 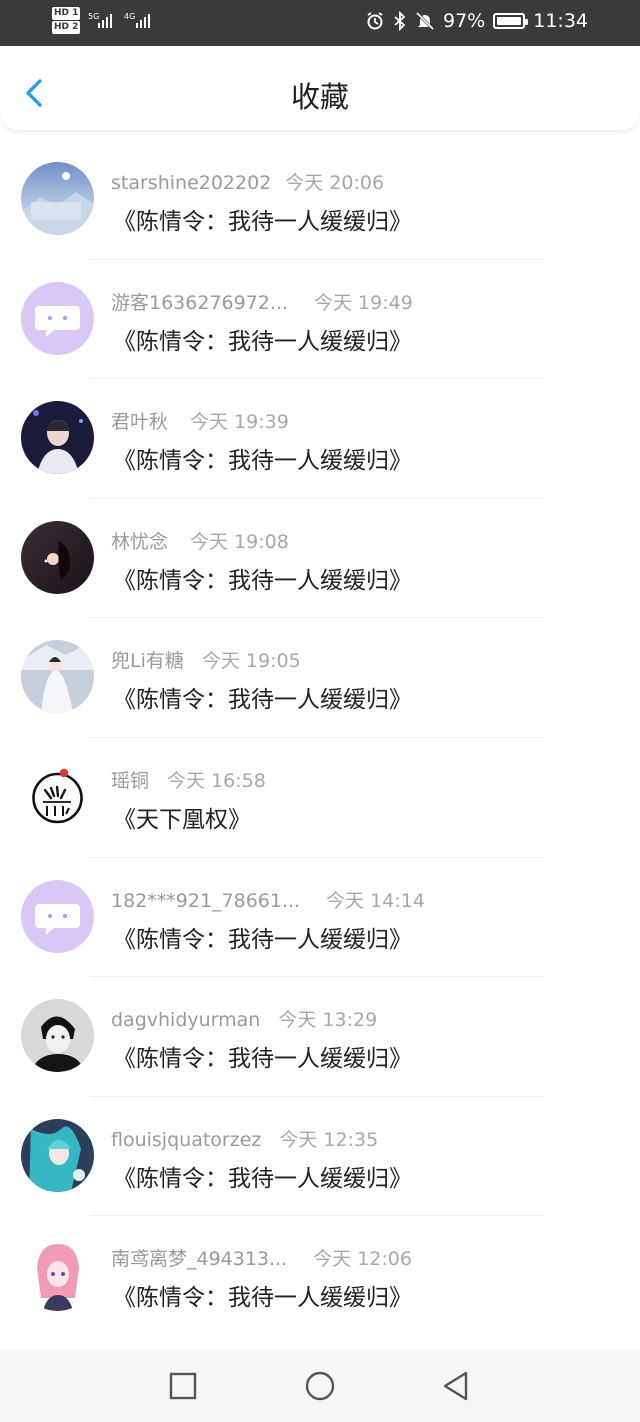 What do you see at coordinates (320, 320) in the screenshot?
I see `list-item: 游客1636276972... 今天 19:49 《陈情令：我待一人缓缓归》` at bounding box center [320, 320].